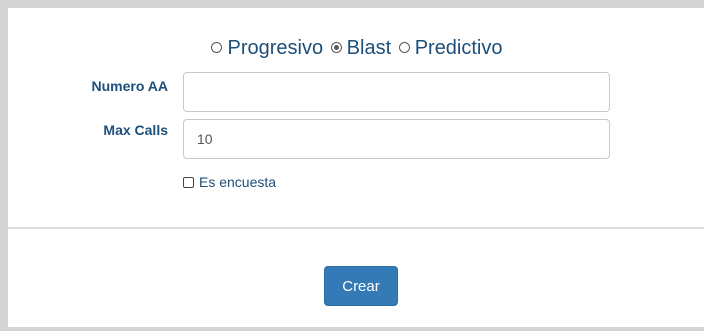 Image resolution: width=704 pixels, height=331 pixels. Describe the element at coordinates (217, 47) in the screenshot. I see `radio-circle-progresivo` at that location.